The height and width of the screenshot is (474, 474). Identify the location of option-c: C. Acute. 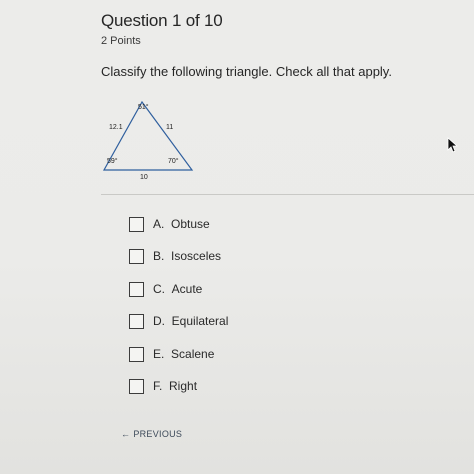
(165, 289).